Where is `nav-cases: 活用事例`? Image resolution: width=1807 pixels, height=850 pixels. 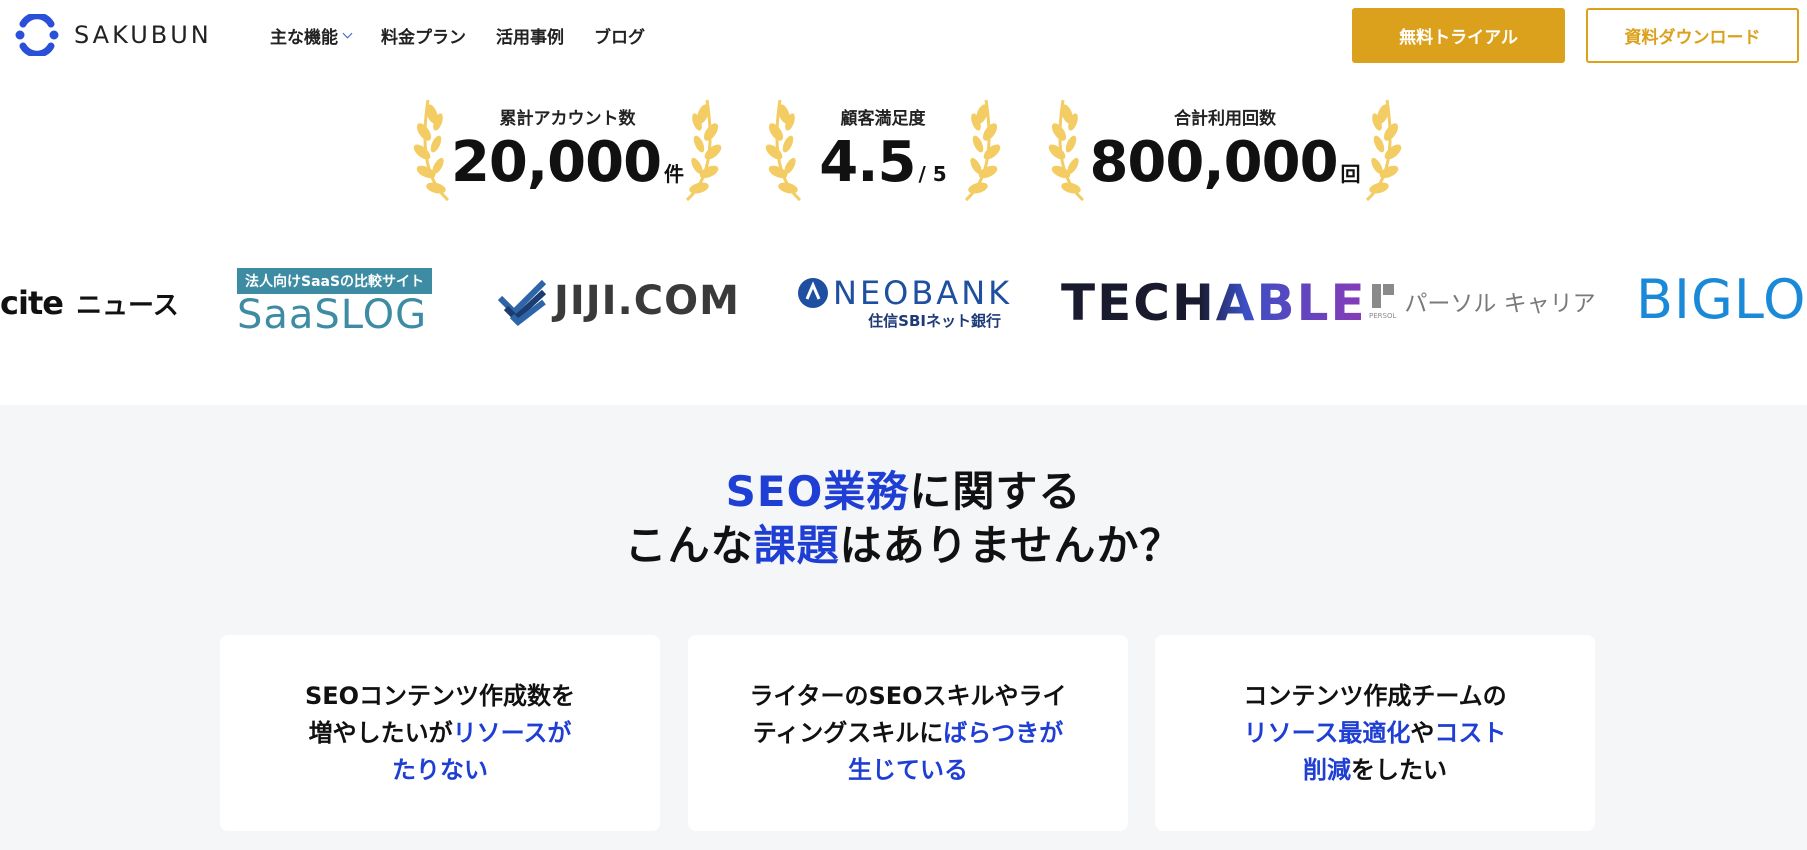
nav-cases: 活用事例 is located at coordinates (530, 35).